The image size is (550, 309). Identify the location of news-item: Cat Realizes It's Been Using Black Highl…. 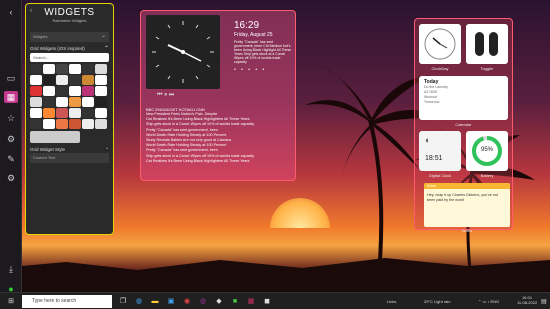
(218, 161).